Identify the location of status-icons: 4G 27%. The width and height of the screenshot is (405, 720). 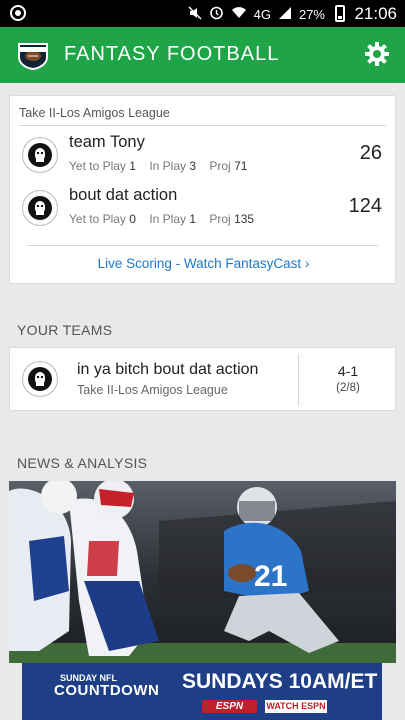
(256, 14).